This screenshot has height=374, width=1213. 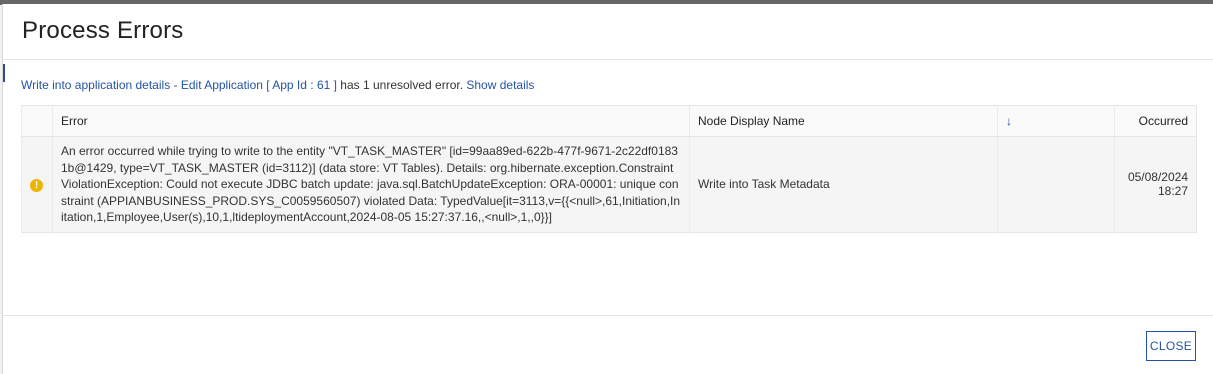 I want to click on close-button: CLOSE, so click(x=1171, y=346).